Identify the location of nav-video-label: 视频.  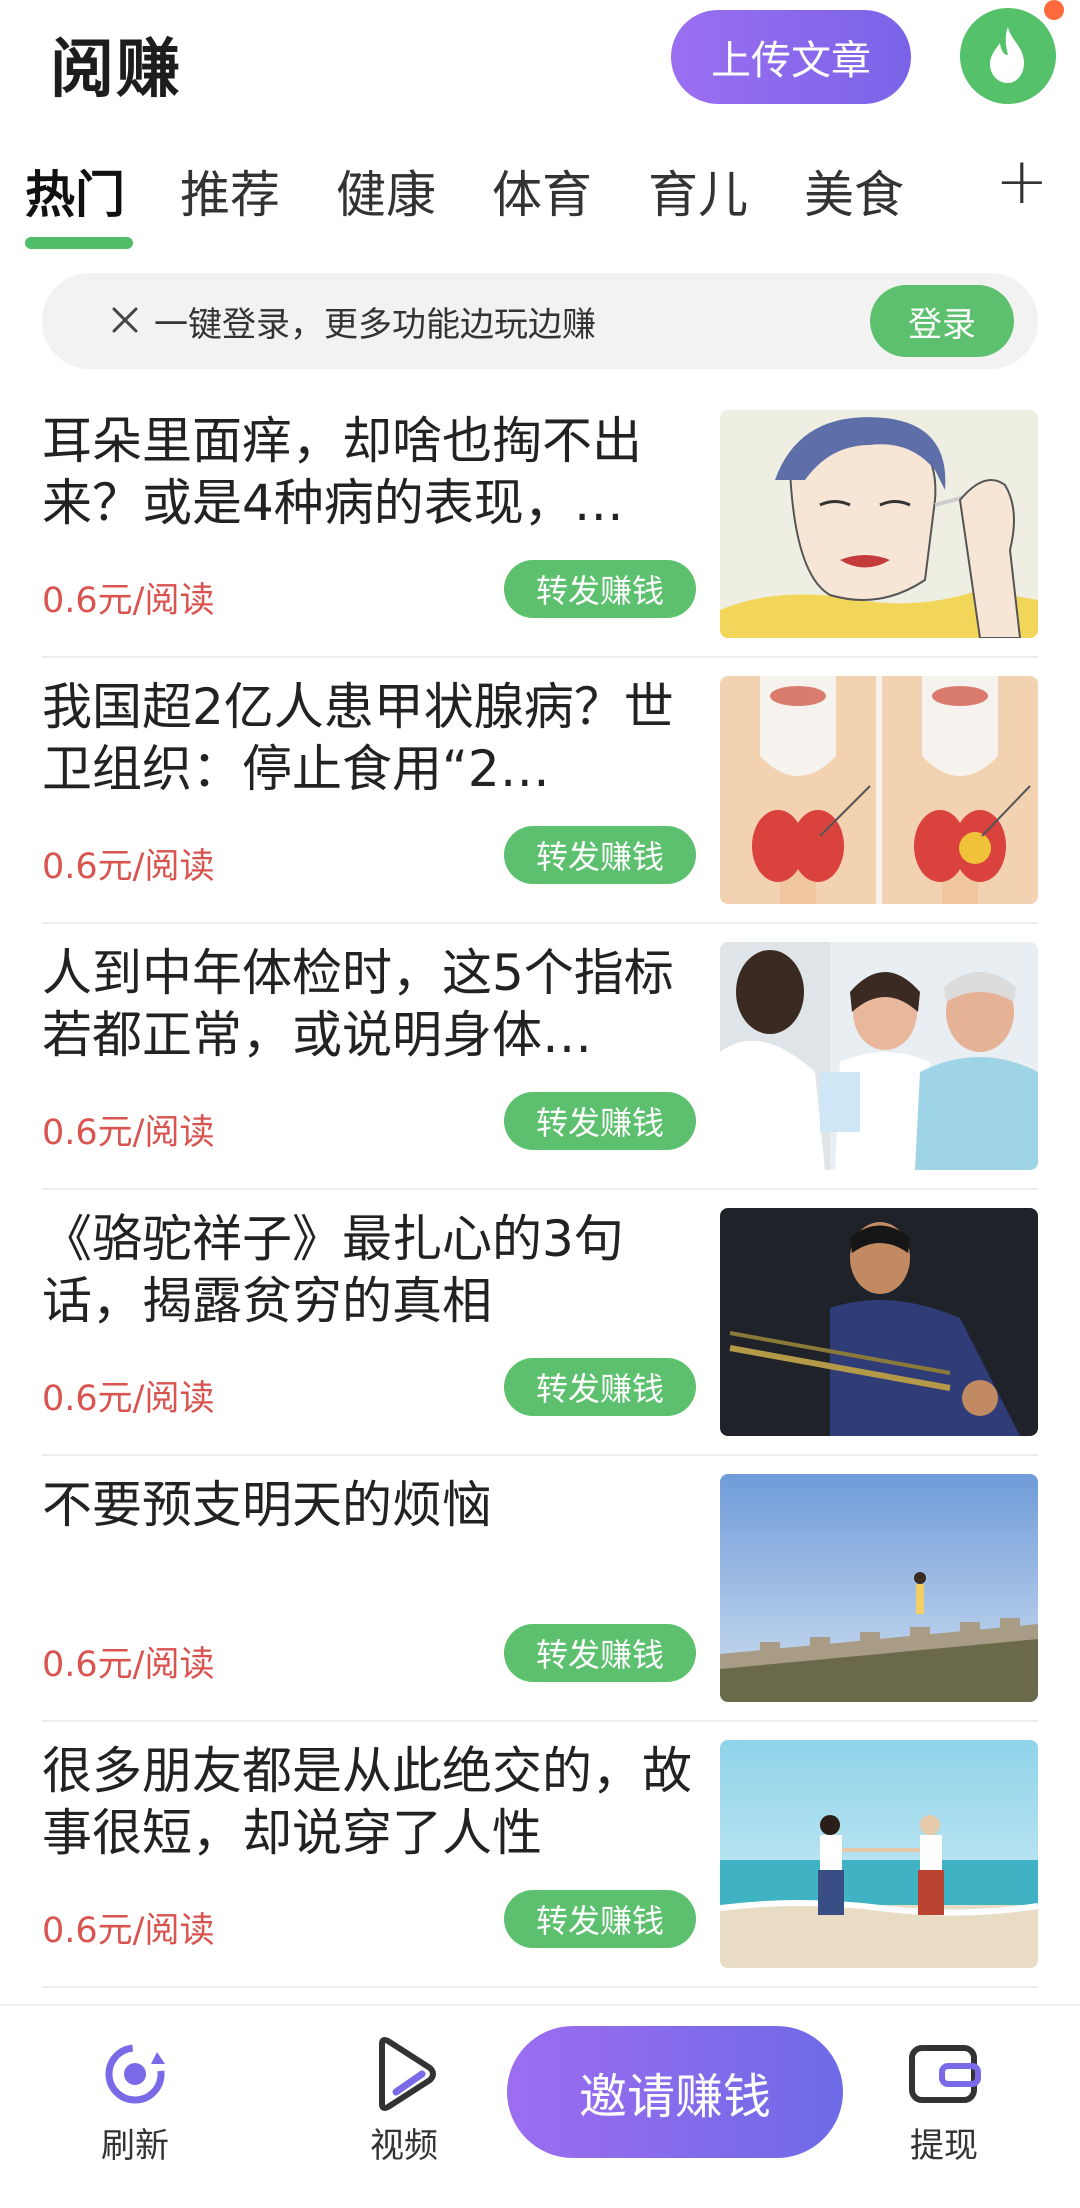
(404, 2146).